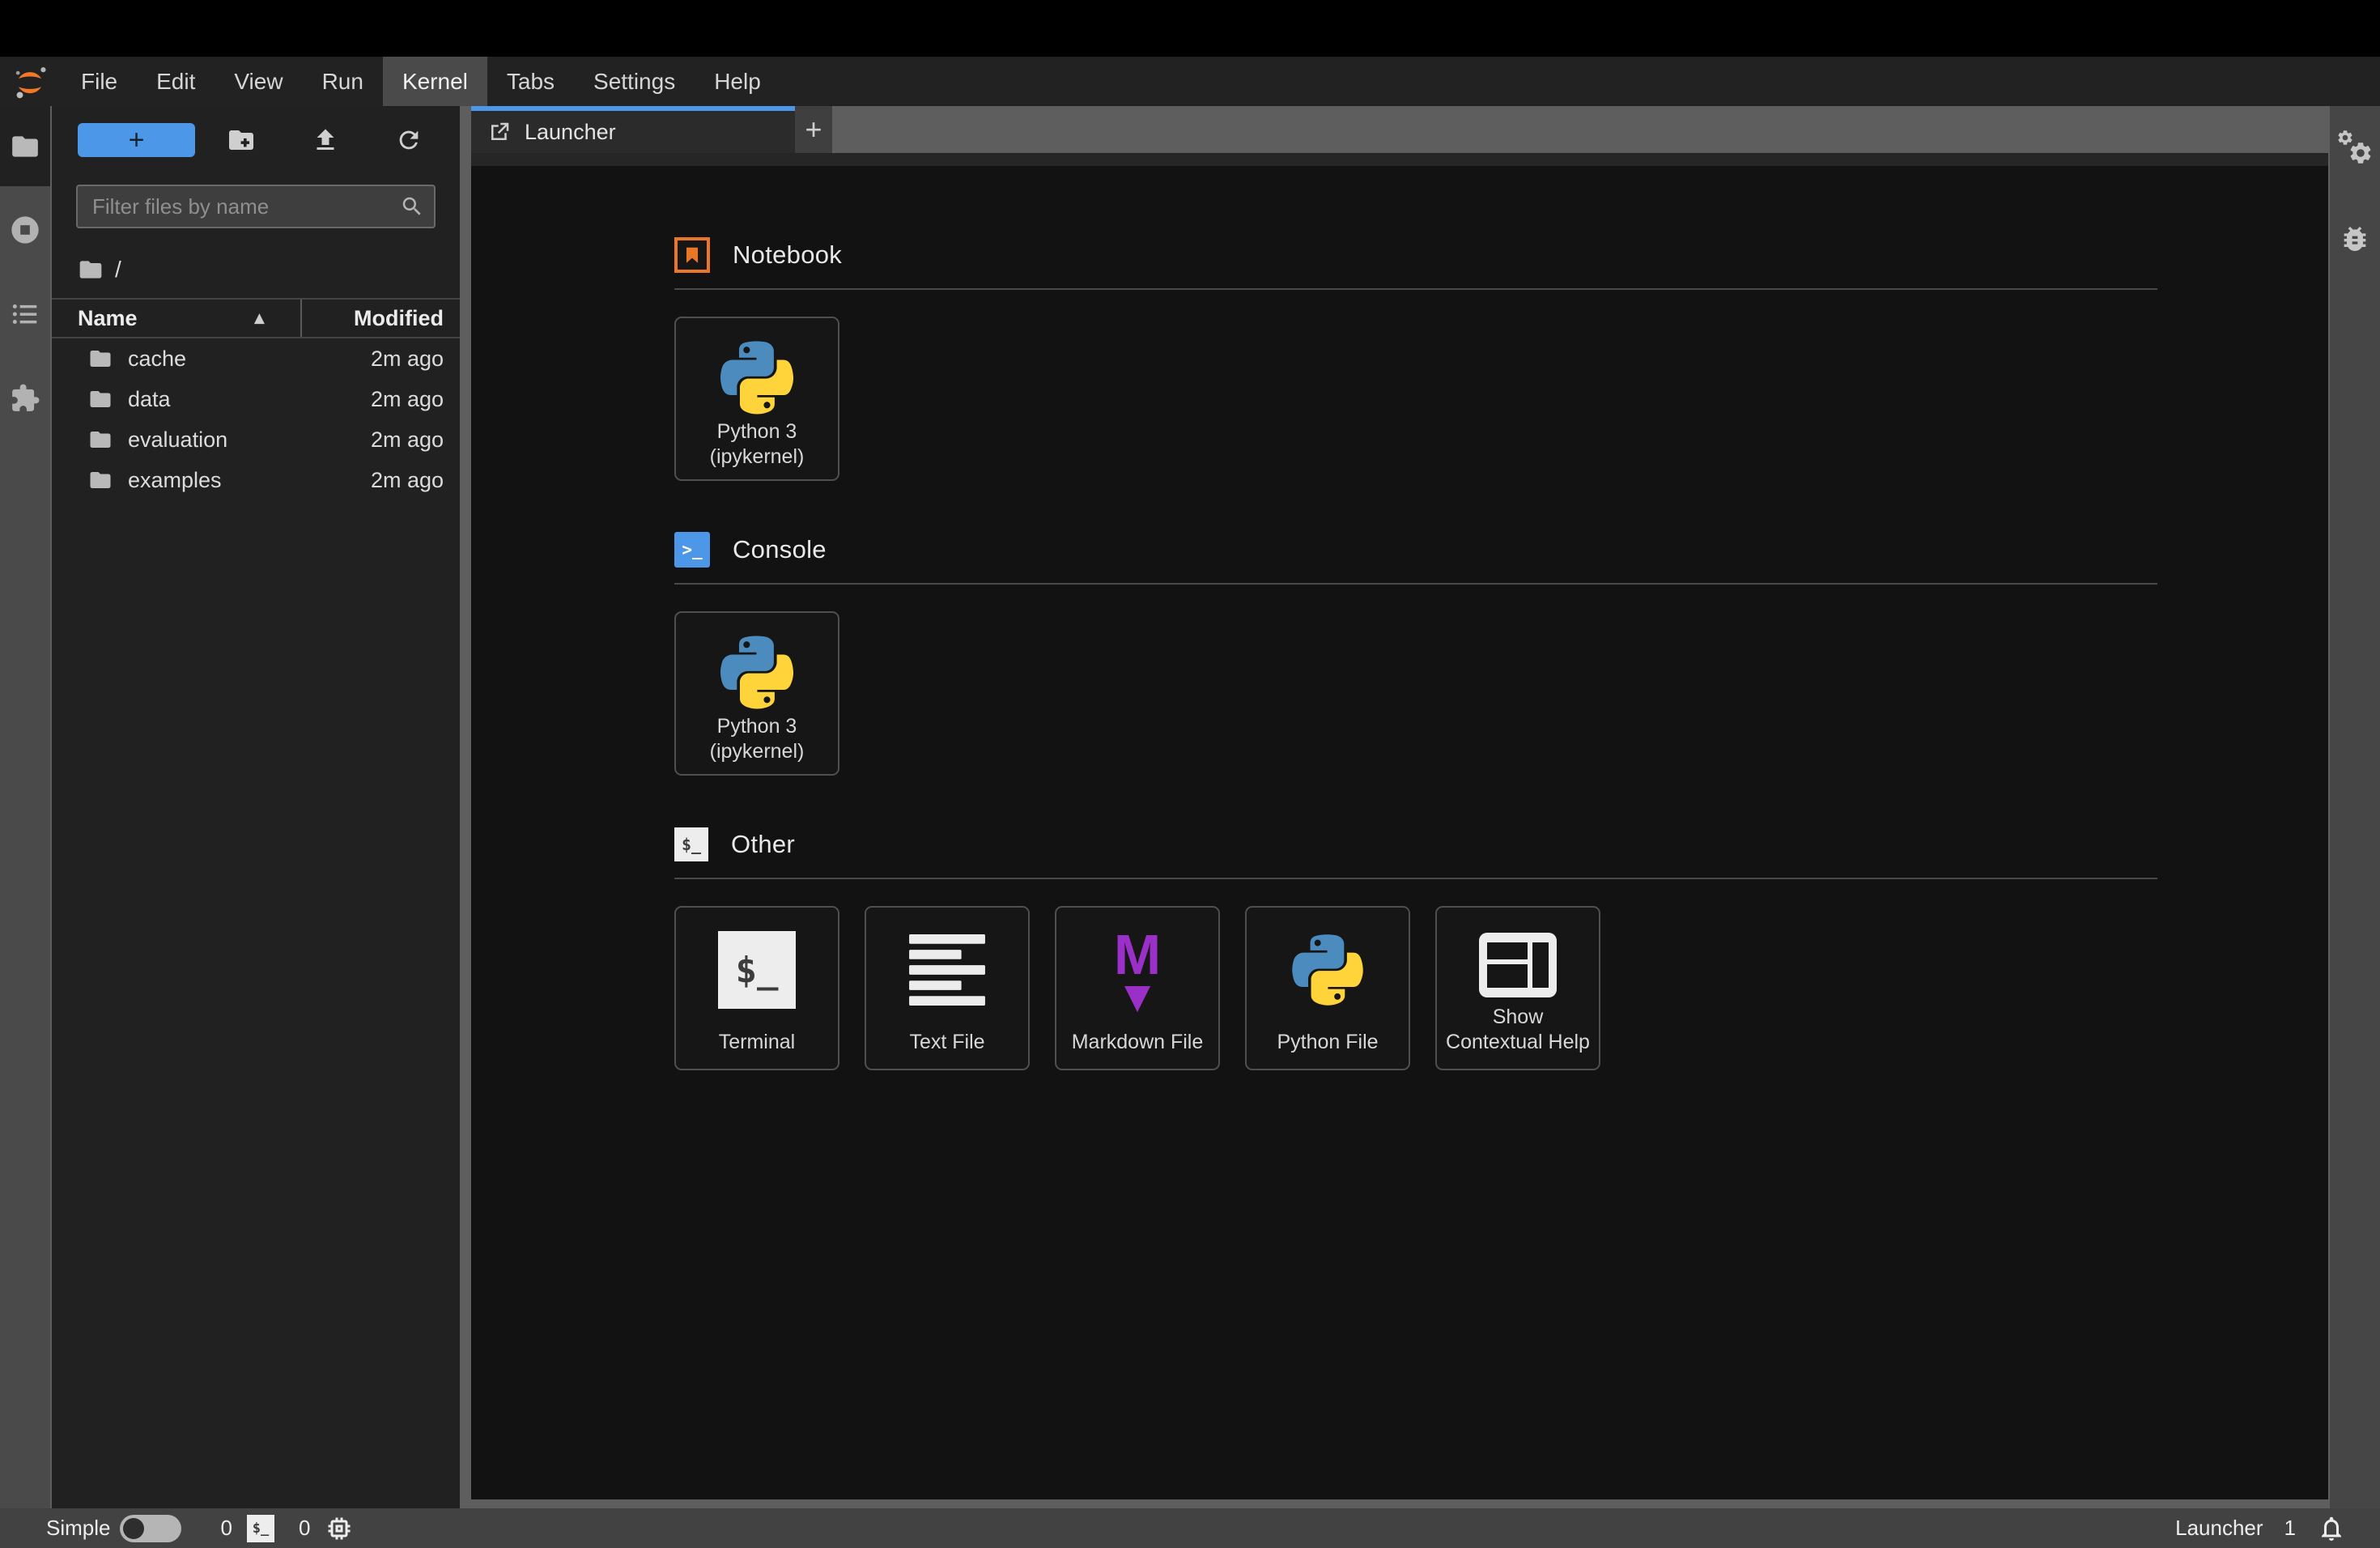 The height and width of the screenshot is (1548, 2380). What do you see at coordinates (2331, 1528) in the screenshot?
I see `bell-icon` at bounding box center [2331, 1528].